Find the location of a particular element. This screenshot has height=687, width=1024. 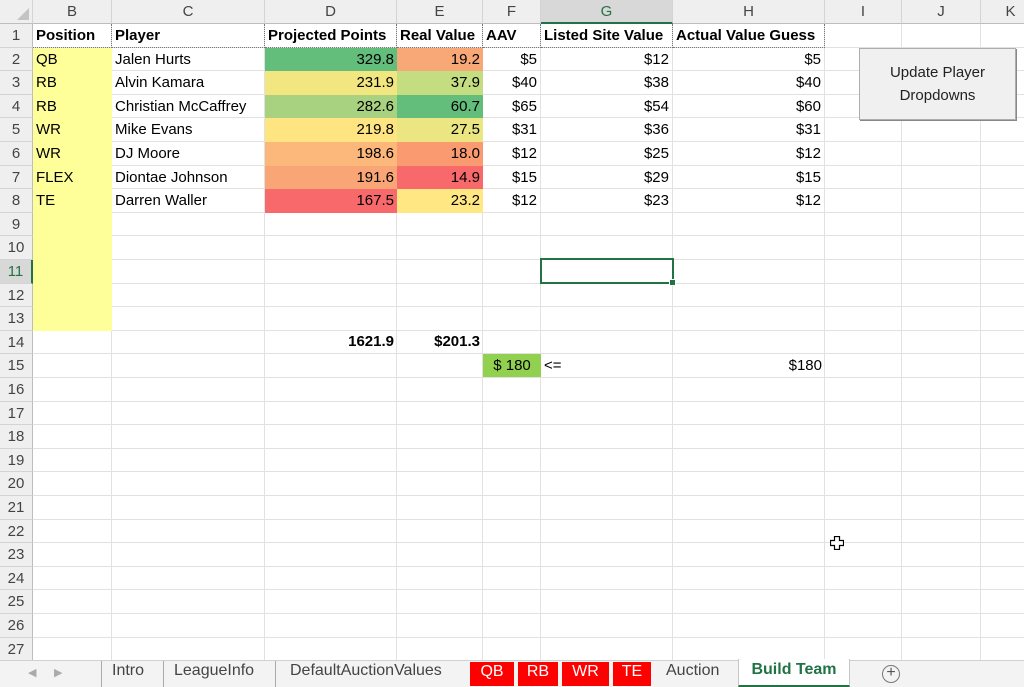

cell-listed-site-value: $38 is located at coordinates (607, 83).